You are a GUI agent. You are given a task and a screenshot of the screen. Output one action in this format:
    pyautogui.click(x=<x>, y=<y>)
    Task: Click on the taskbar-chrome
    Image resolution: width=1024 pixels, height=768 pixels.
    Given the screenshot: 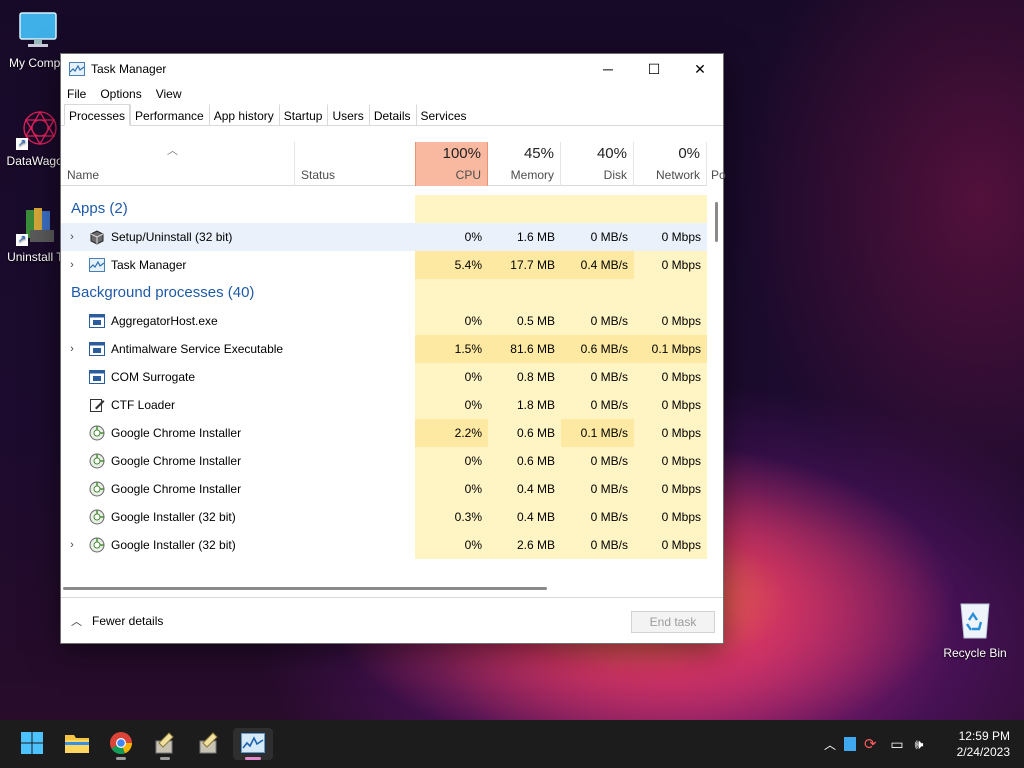 What is the action you would take?
    pyautogui.click(x=121, y=744)
    